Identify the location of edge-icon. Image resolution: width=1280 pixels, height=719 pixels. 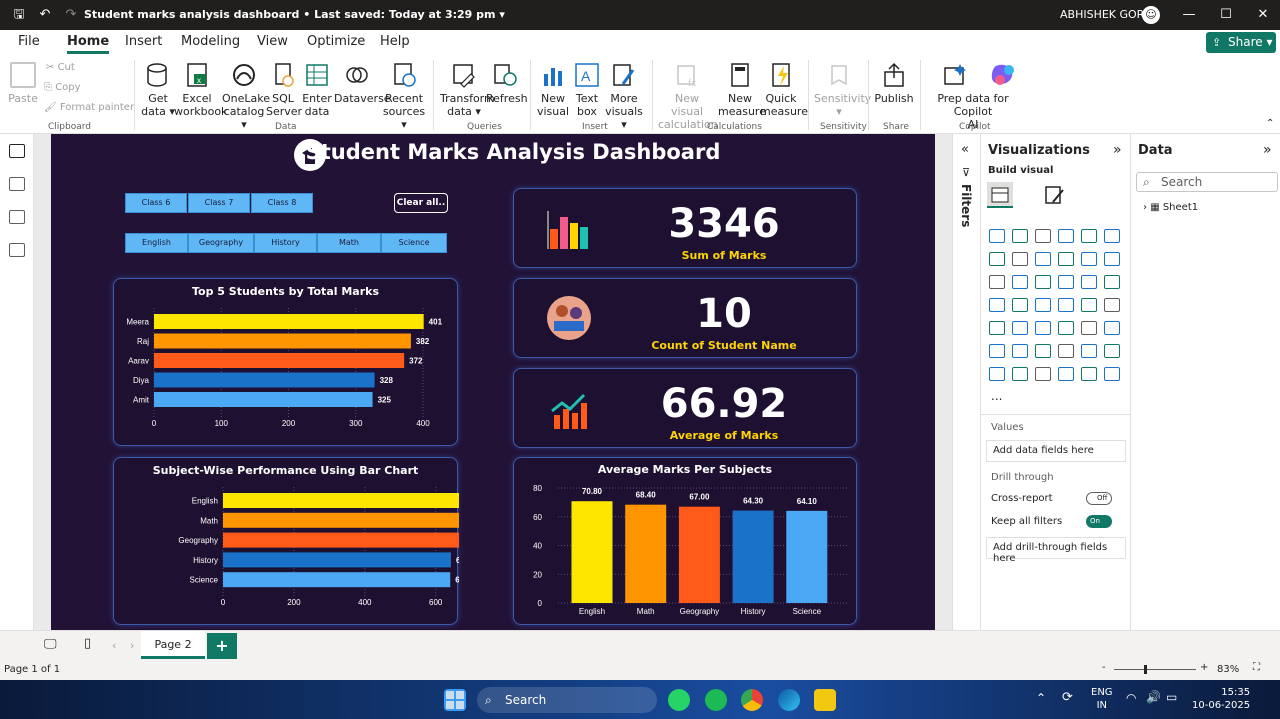
(789, 700).